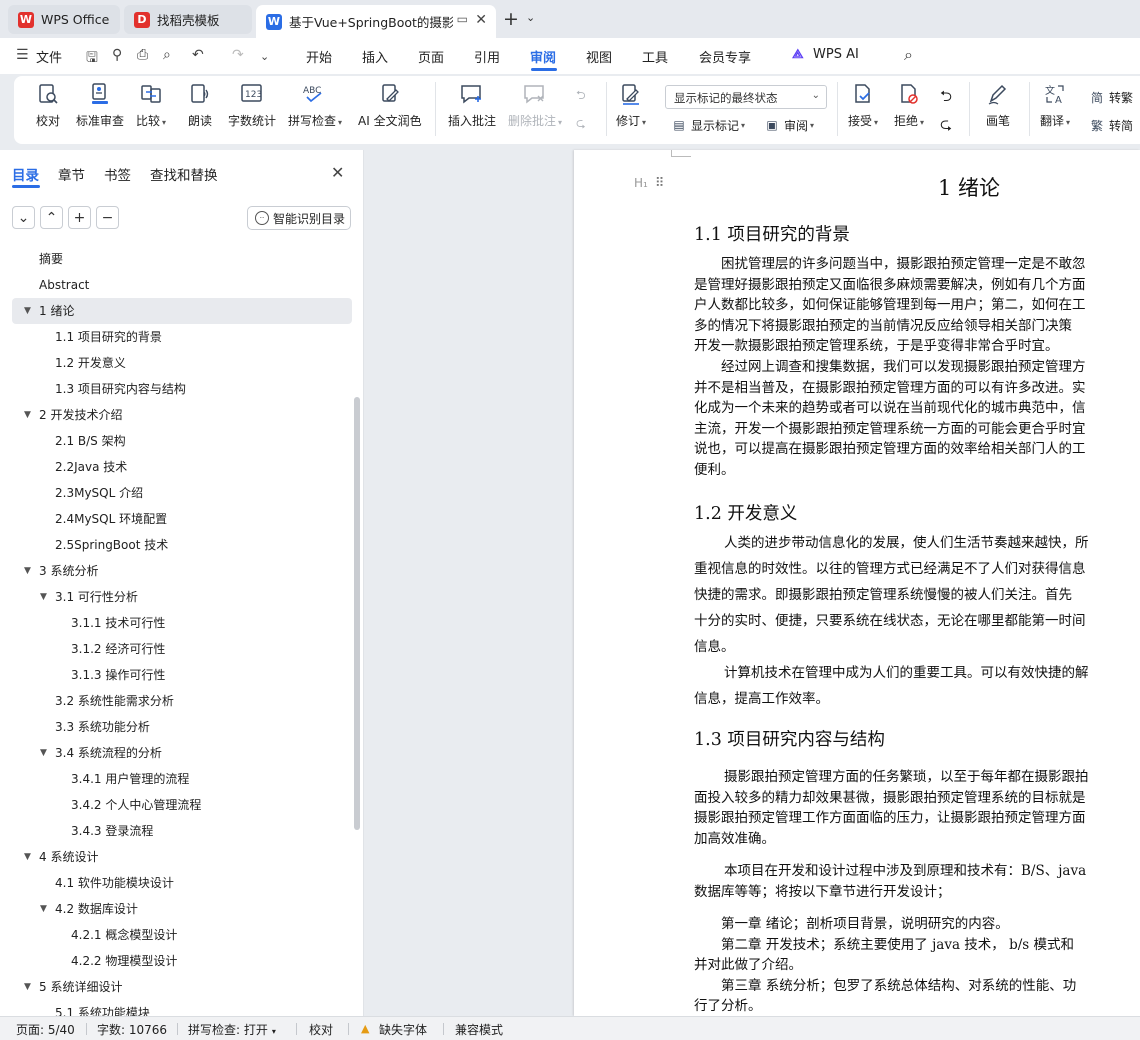  Describe the element at coordinates (836, 54) in the screenshot. I see `menu-wps-ai: WPS AI` at that location.